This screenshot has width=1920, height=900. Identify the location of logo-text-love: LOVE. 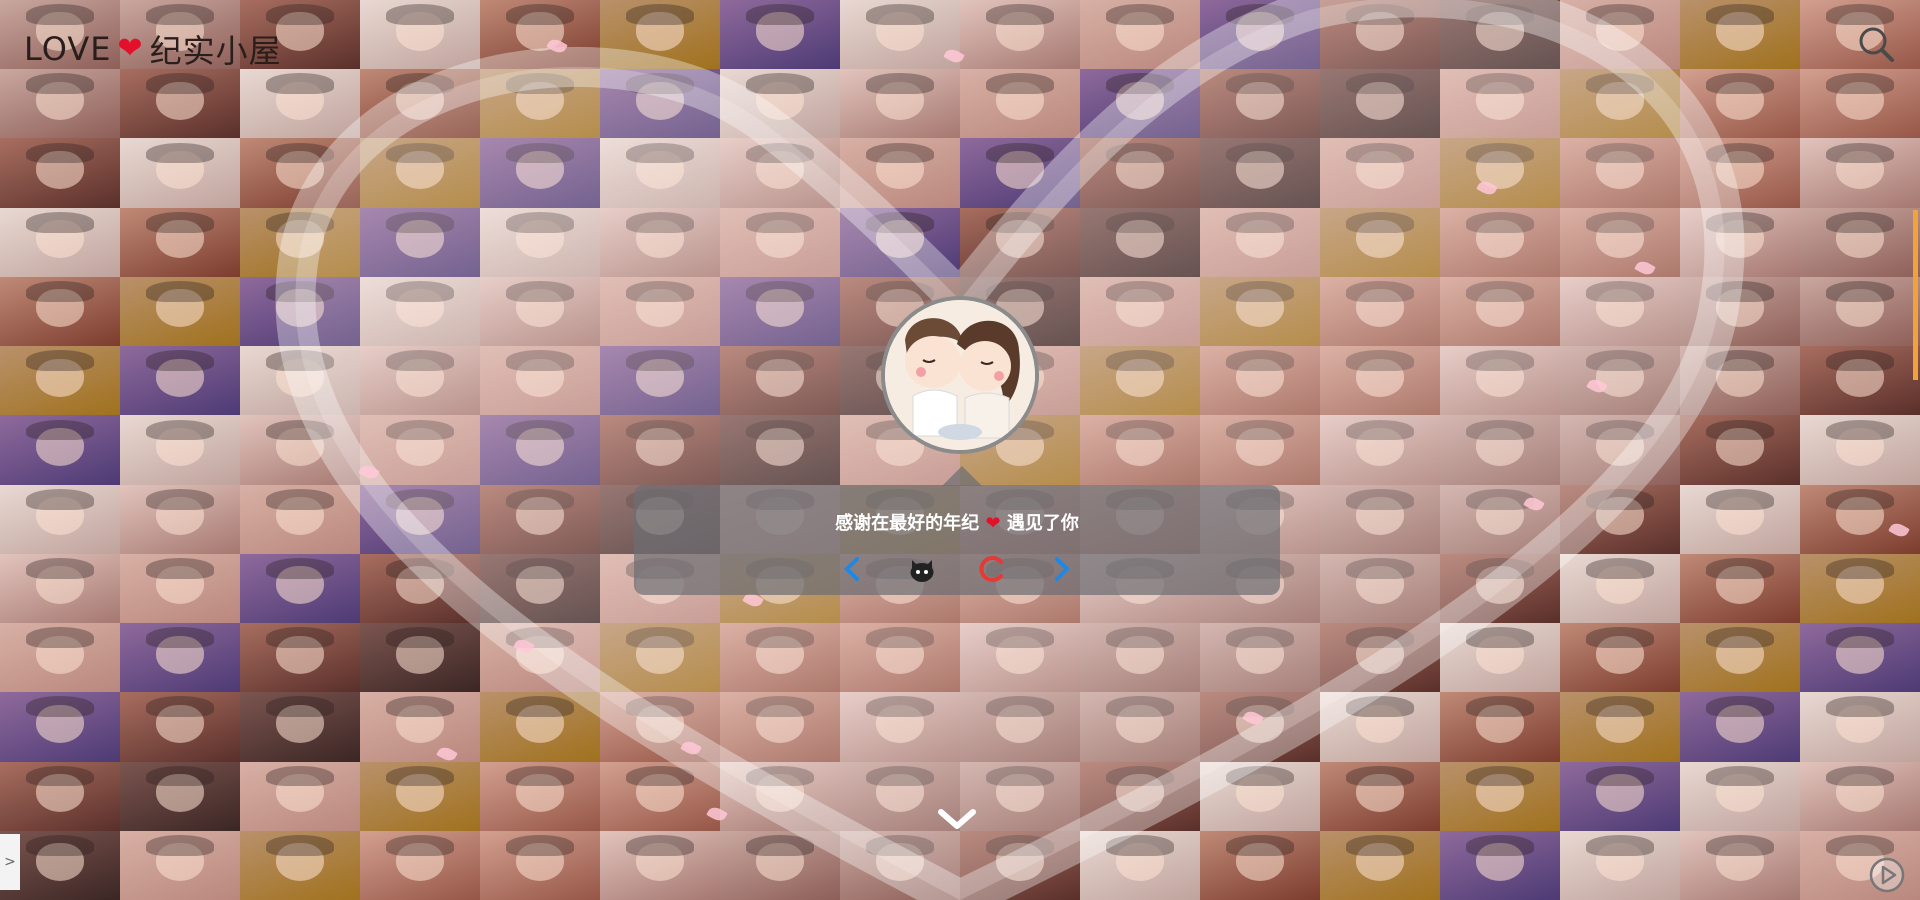
(68, 49).